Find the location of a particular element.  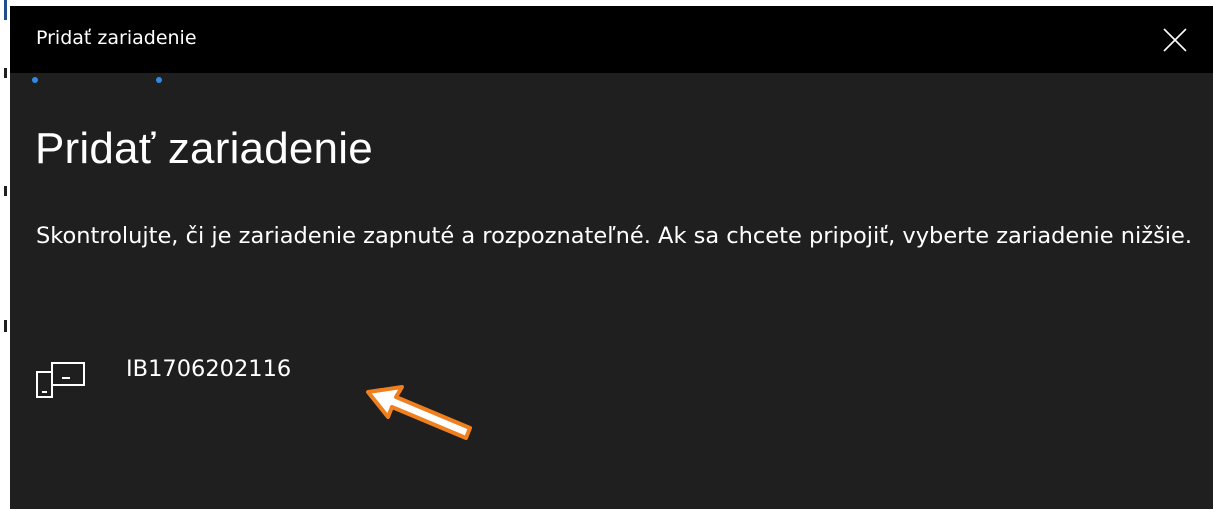

window-title: Pridať zariadenie is located at coordinates (116, 38).